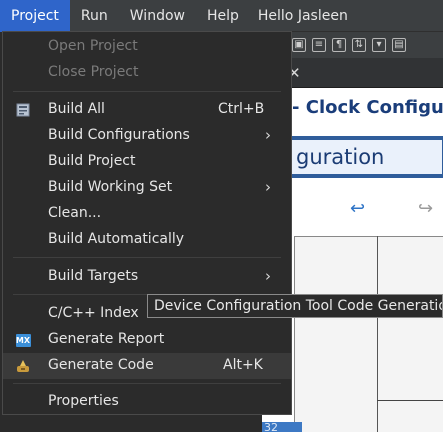  I want to click on menu-project: Project, so click(35, 16).